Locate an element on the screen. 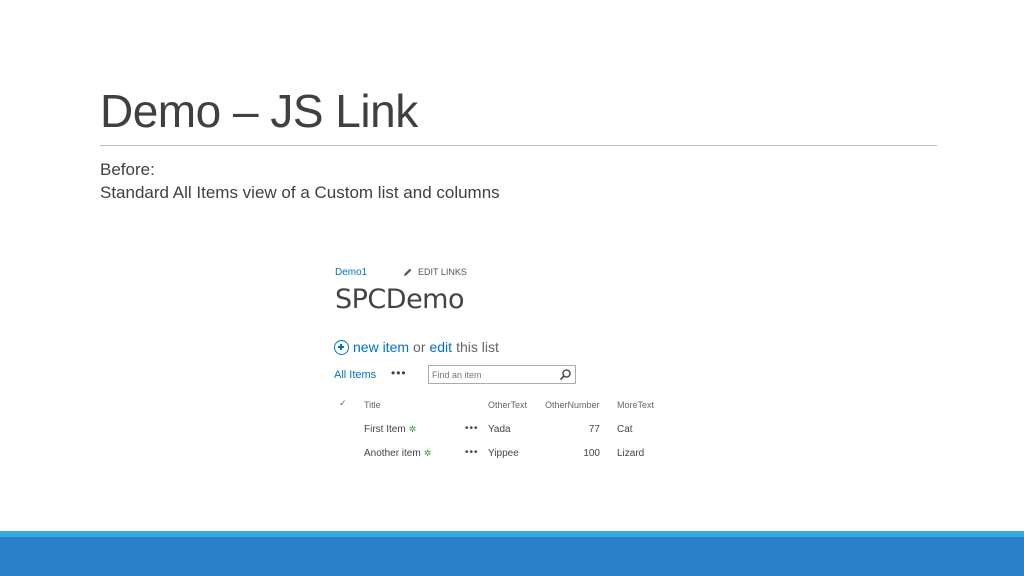 This screenshot has width=1024, height=576. view-more-button: ••• is located at coordinates (399, 373).